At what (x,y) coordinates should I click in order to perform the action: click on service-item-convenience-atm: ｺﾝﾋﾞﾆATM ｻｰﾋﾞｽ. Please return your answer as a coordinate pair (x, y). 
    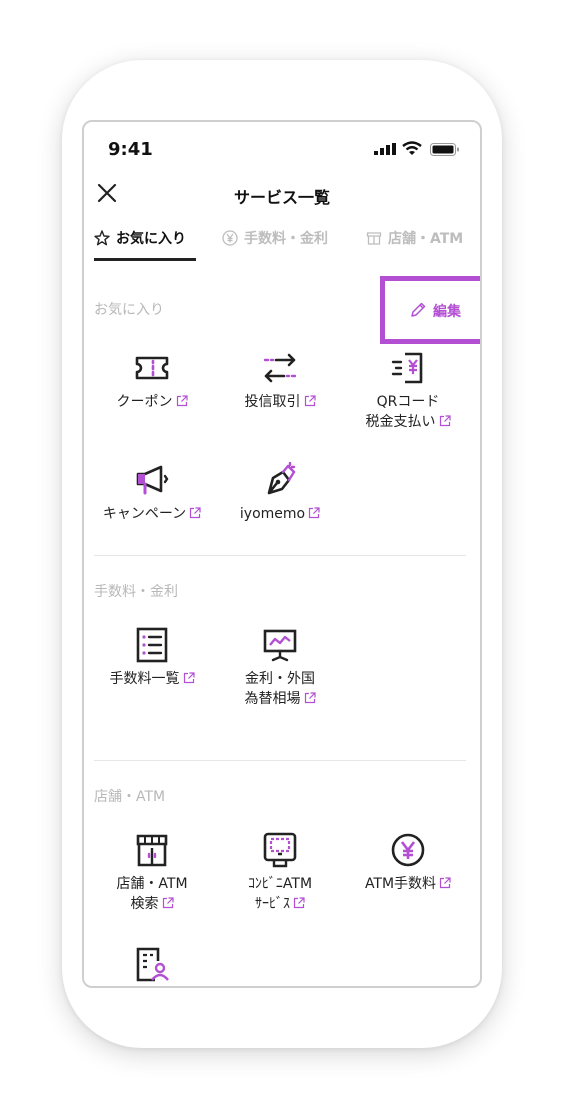
    Looking at the image, I should click on (280, 873).